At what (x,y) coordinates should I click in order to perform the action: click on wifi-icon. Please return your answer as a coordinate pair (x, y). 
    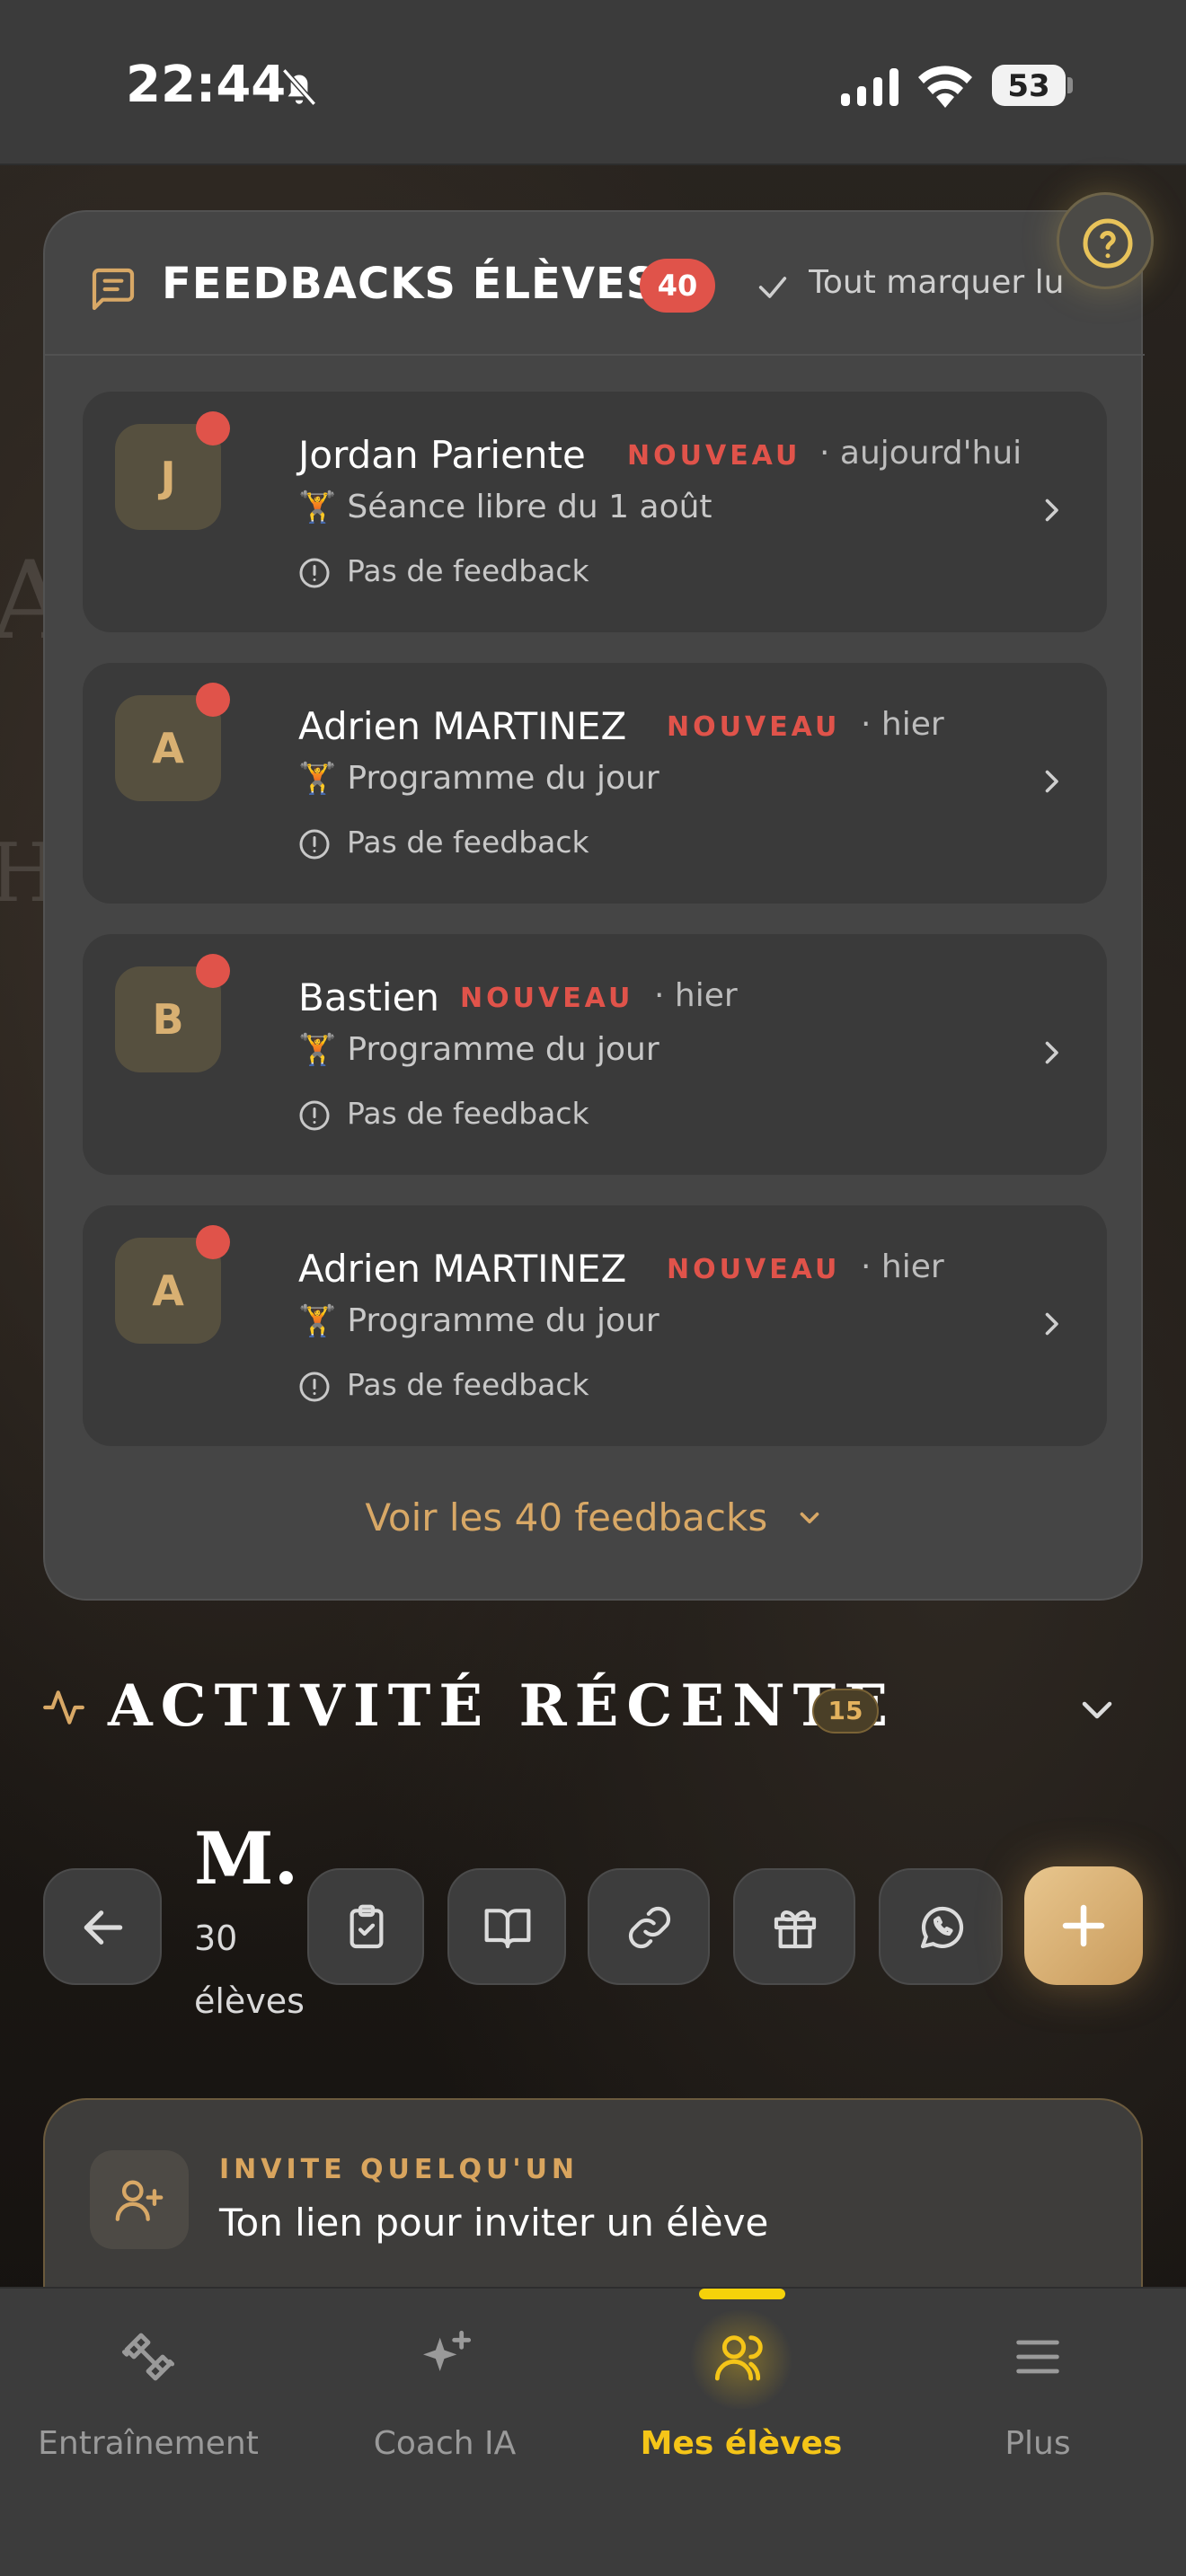
    Looking at the image, I should click on (945, 87).